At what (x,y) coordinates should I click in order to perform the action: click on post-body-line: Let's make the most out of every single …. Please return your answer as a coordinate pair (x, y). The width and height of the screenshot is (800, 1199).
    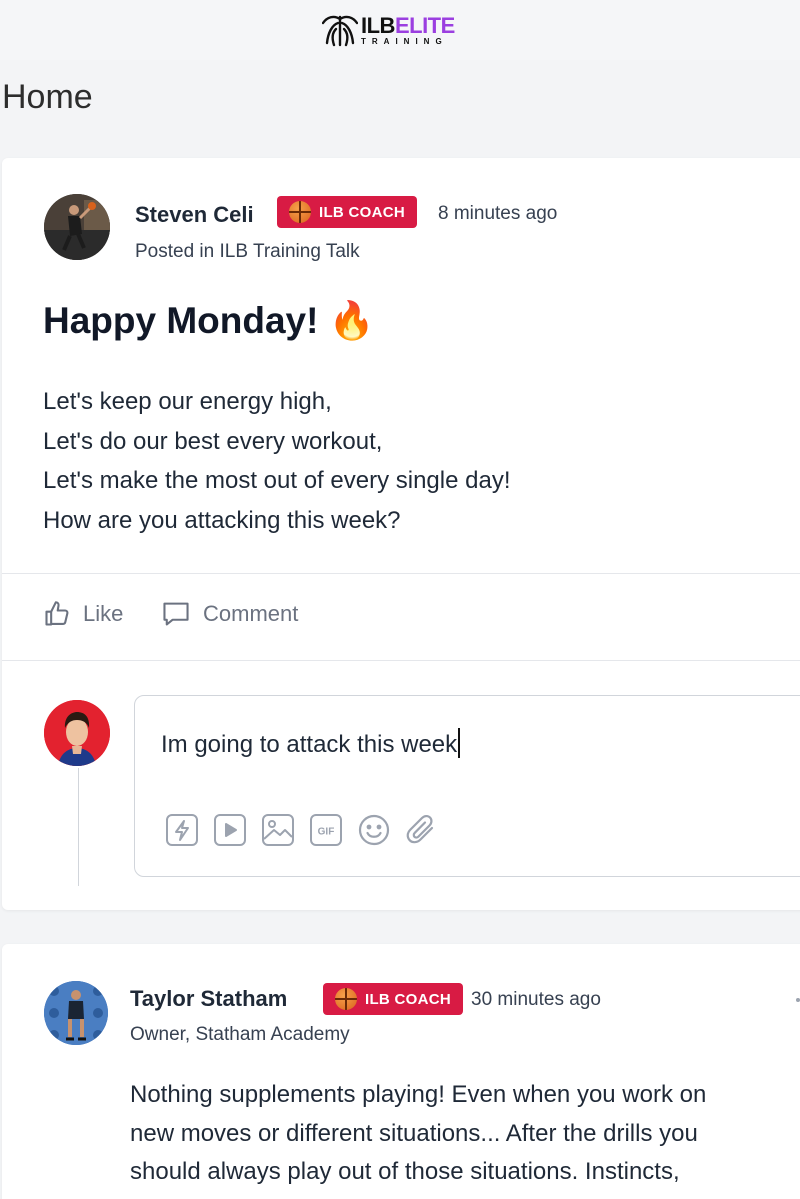
    Looking at the image, I should click on (277, 480).